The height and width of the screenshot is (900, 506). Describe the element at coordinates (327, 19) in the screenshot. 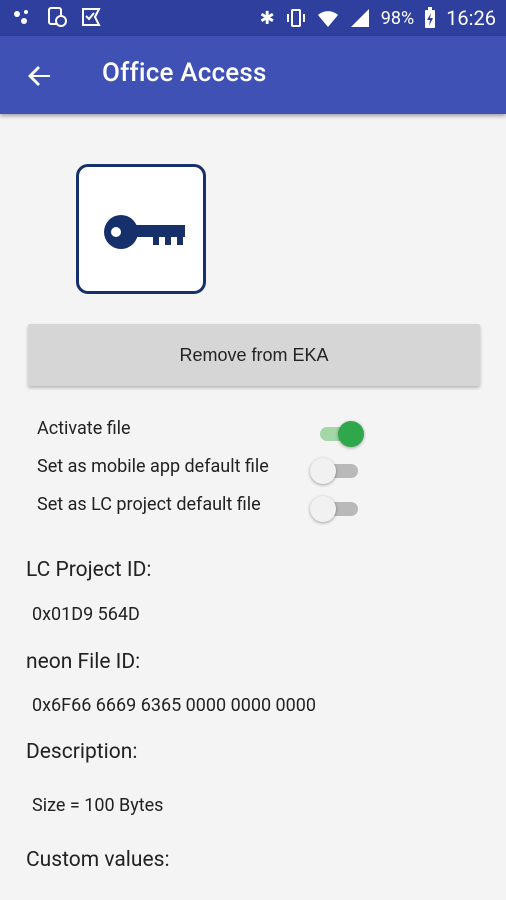

I see `wifi-icon` at that location.